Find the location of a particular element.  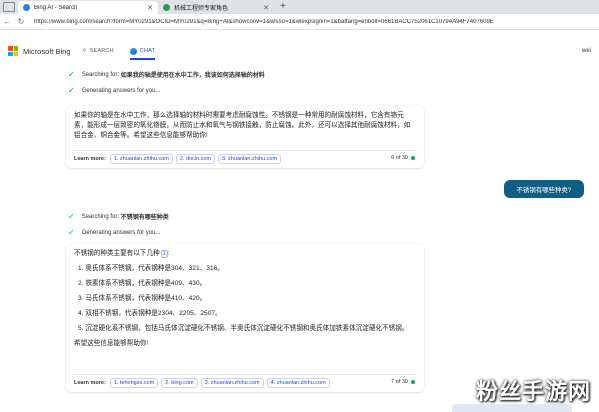

list-item: 3. 马氏体系不锈钢，代表钢种是410、420。 is located at coordinates (142, 298).